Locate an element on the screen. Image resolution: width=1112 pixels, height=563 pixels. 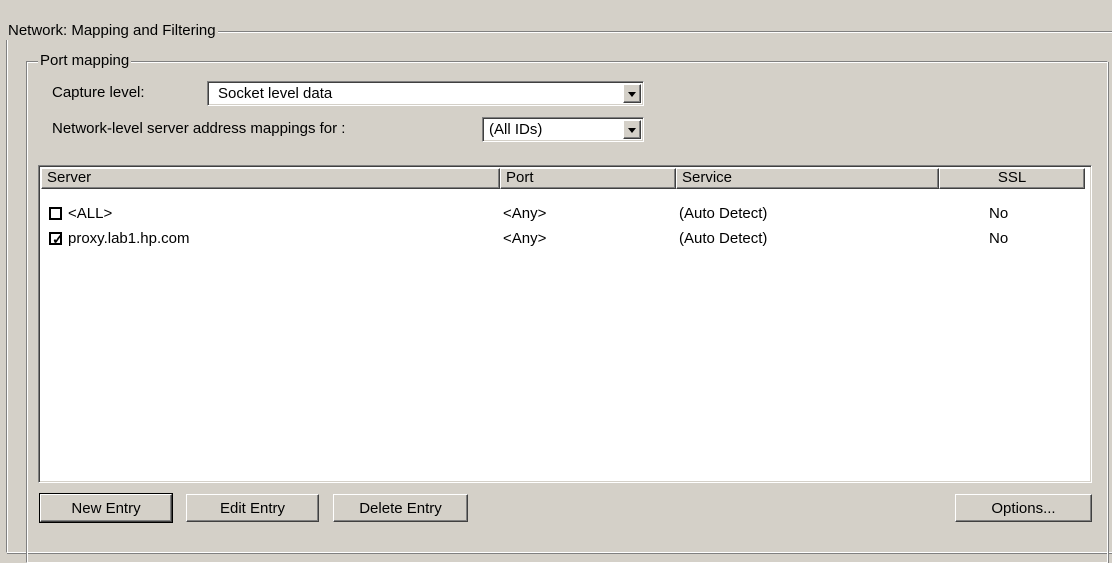
checkmark-icon: ✓ is located at coordinates (58, 239).